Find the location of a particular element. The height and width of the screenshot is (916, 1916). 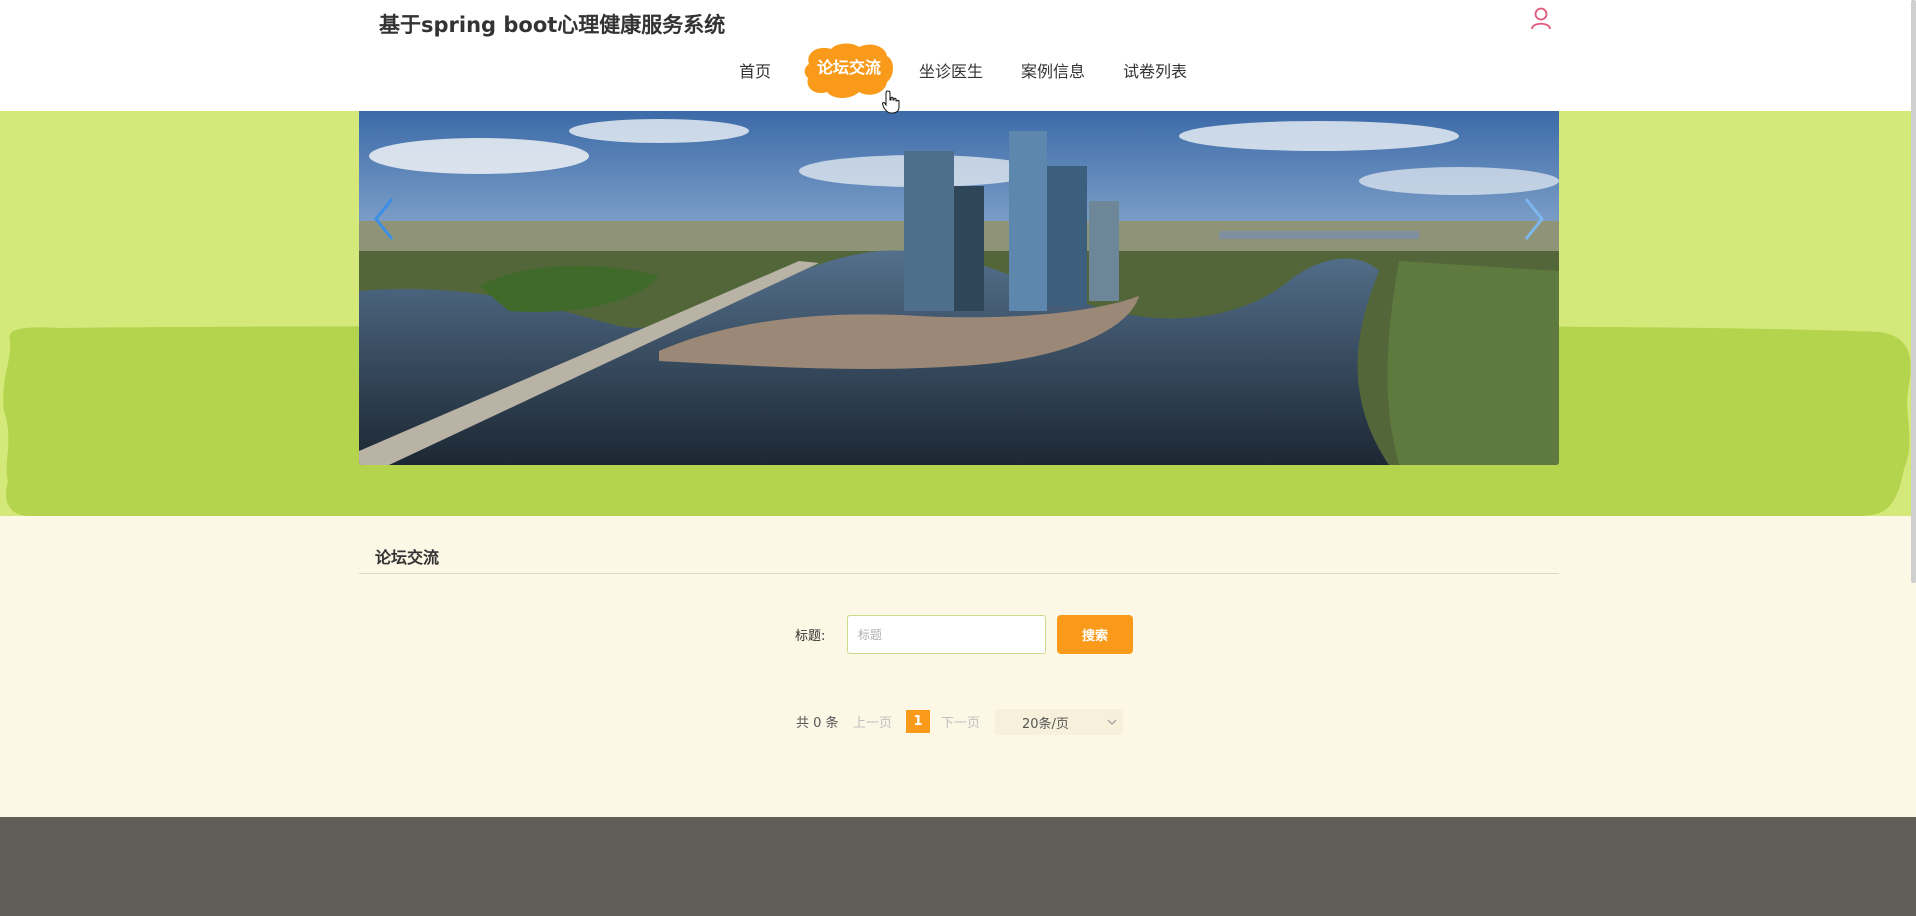

nav-item-home: 首页 is located at coordinates (755, 70).